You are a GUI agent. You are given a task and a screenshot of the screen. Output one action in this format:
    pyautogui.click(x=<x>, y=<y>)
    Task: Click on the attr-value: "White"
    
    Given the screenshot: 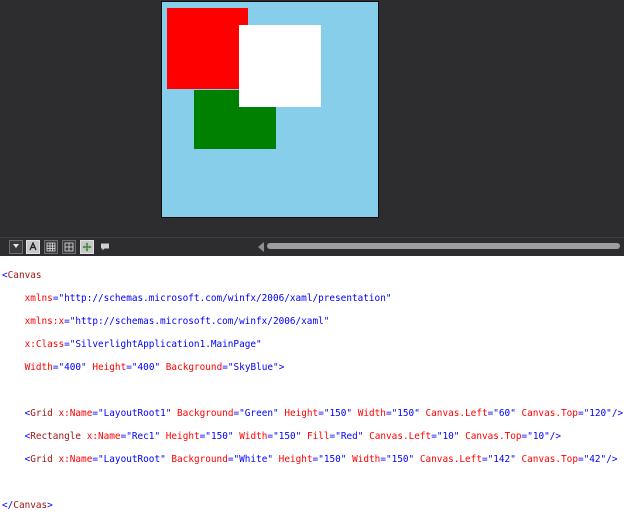 What is the action you would take?
    pyautogui.click(x=253, y=459)
    